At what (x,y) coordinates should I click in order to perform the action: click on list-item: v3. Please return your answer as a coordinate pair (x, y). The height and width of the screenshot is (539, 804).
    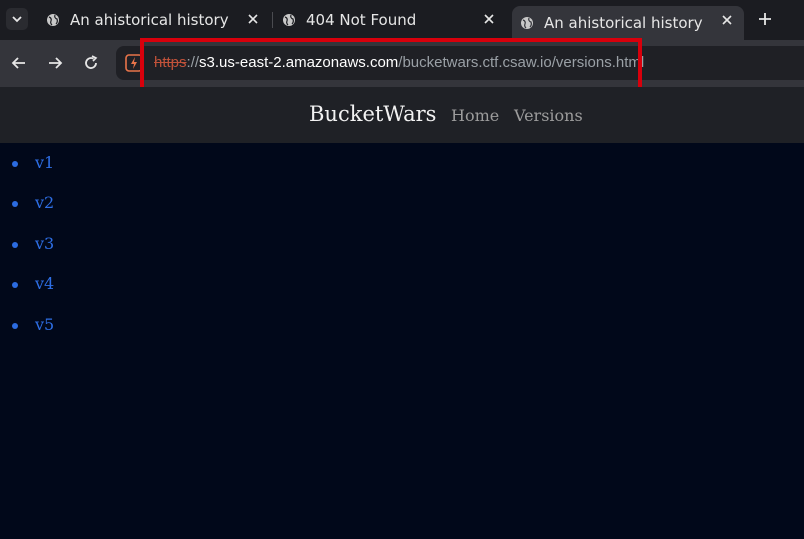
    Looking at the image, I should click on (402, 244).